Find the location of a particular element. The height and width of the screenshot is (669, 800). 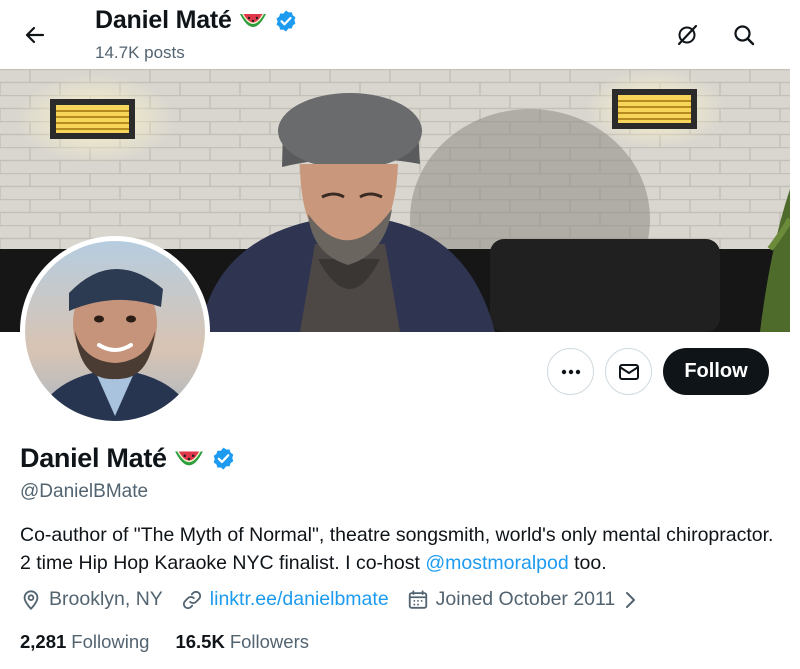

search-icon is located at coordinates (744, 35).